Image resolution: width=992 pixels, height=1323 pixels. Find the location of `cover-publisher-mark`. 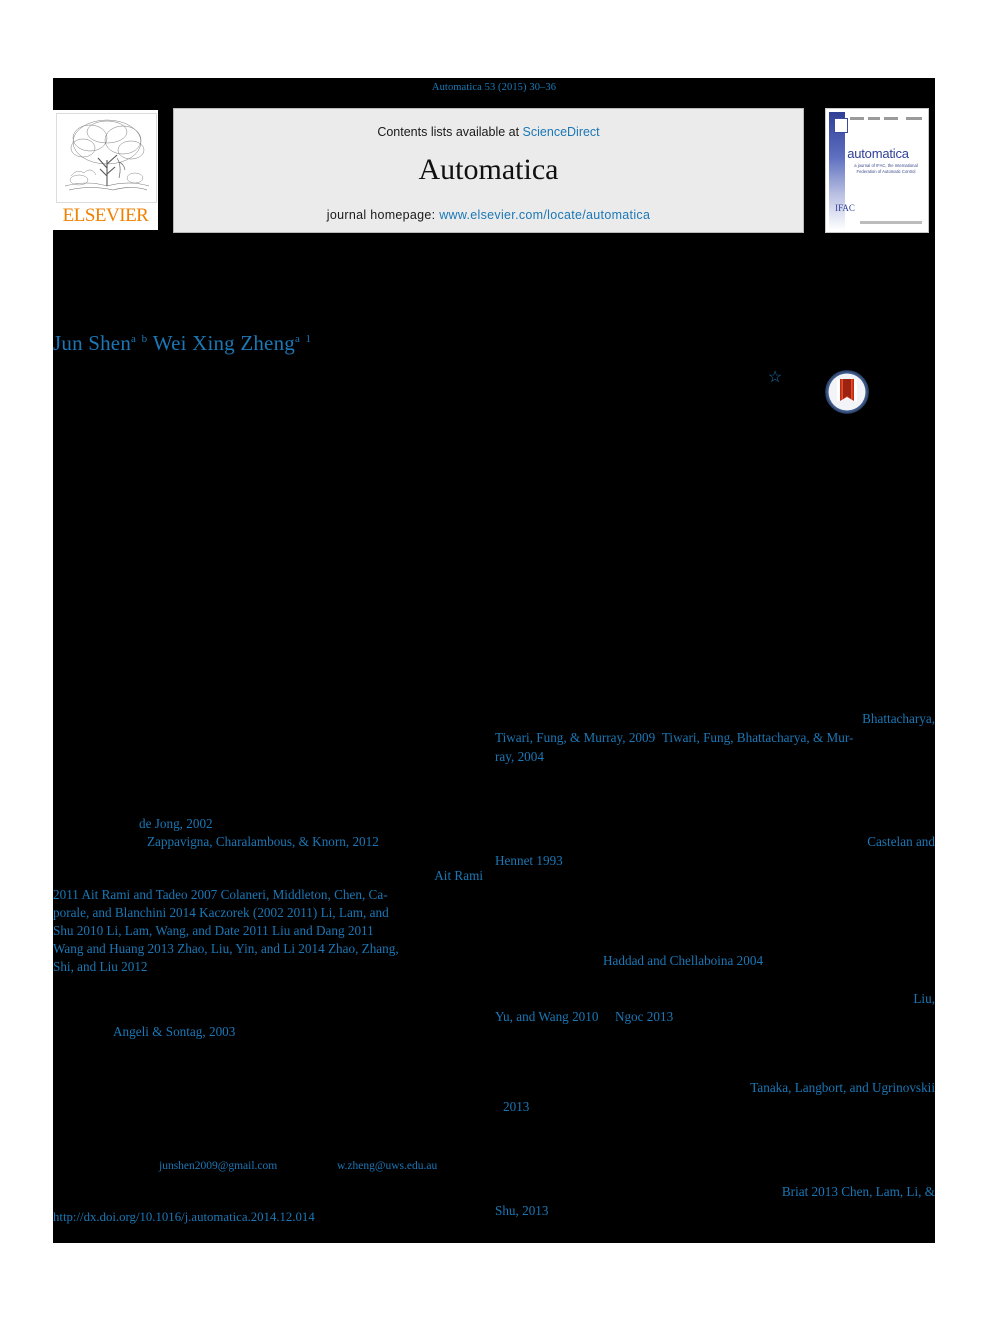

cover-publisher-mark is located at coordinates (841, 125).